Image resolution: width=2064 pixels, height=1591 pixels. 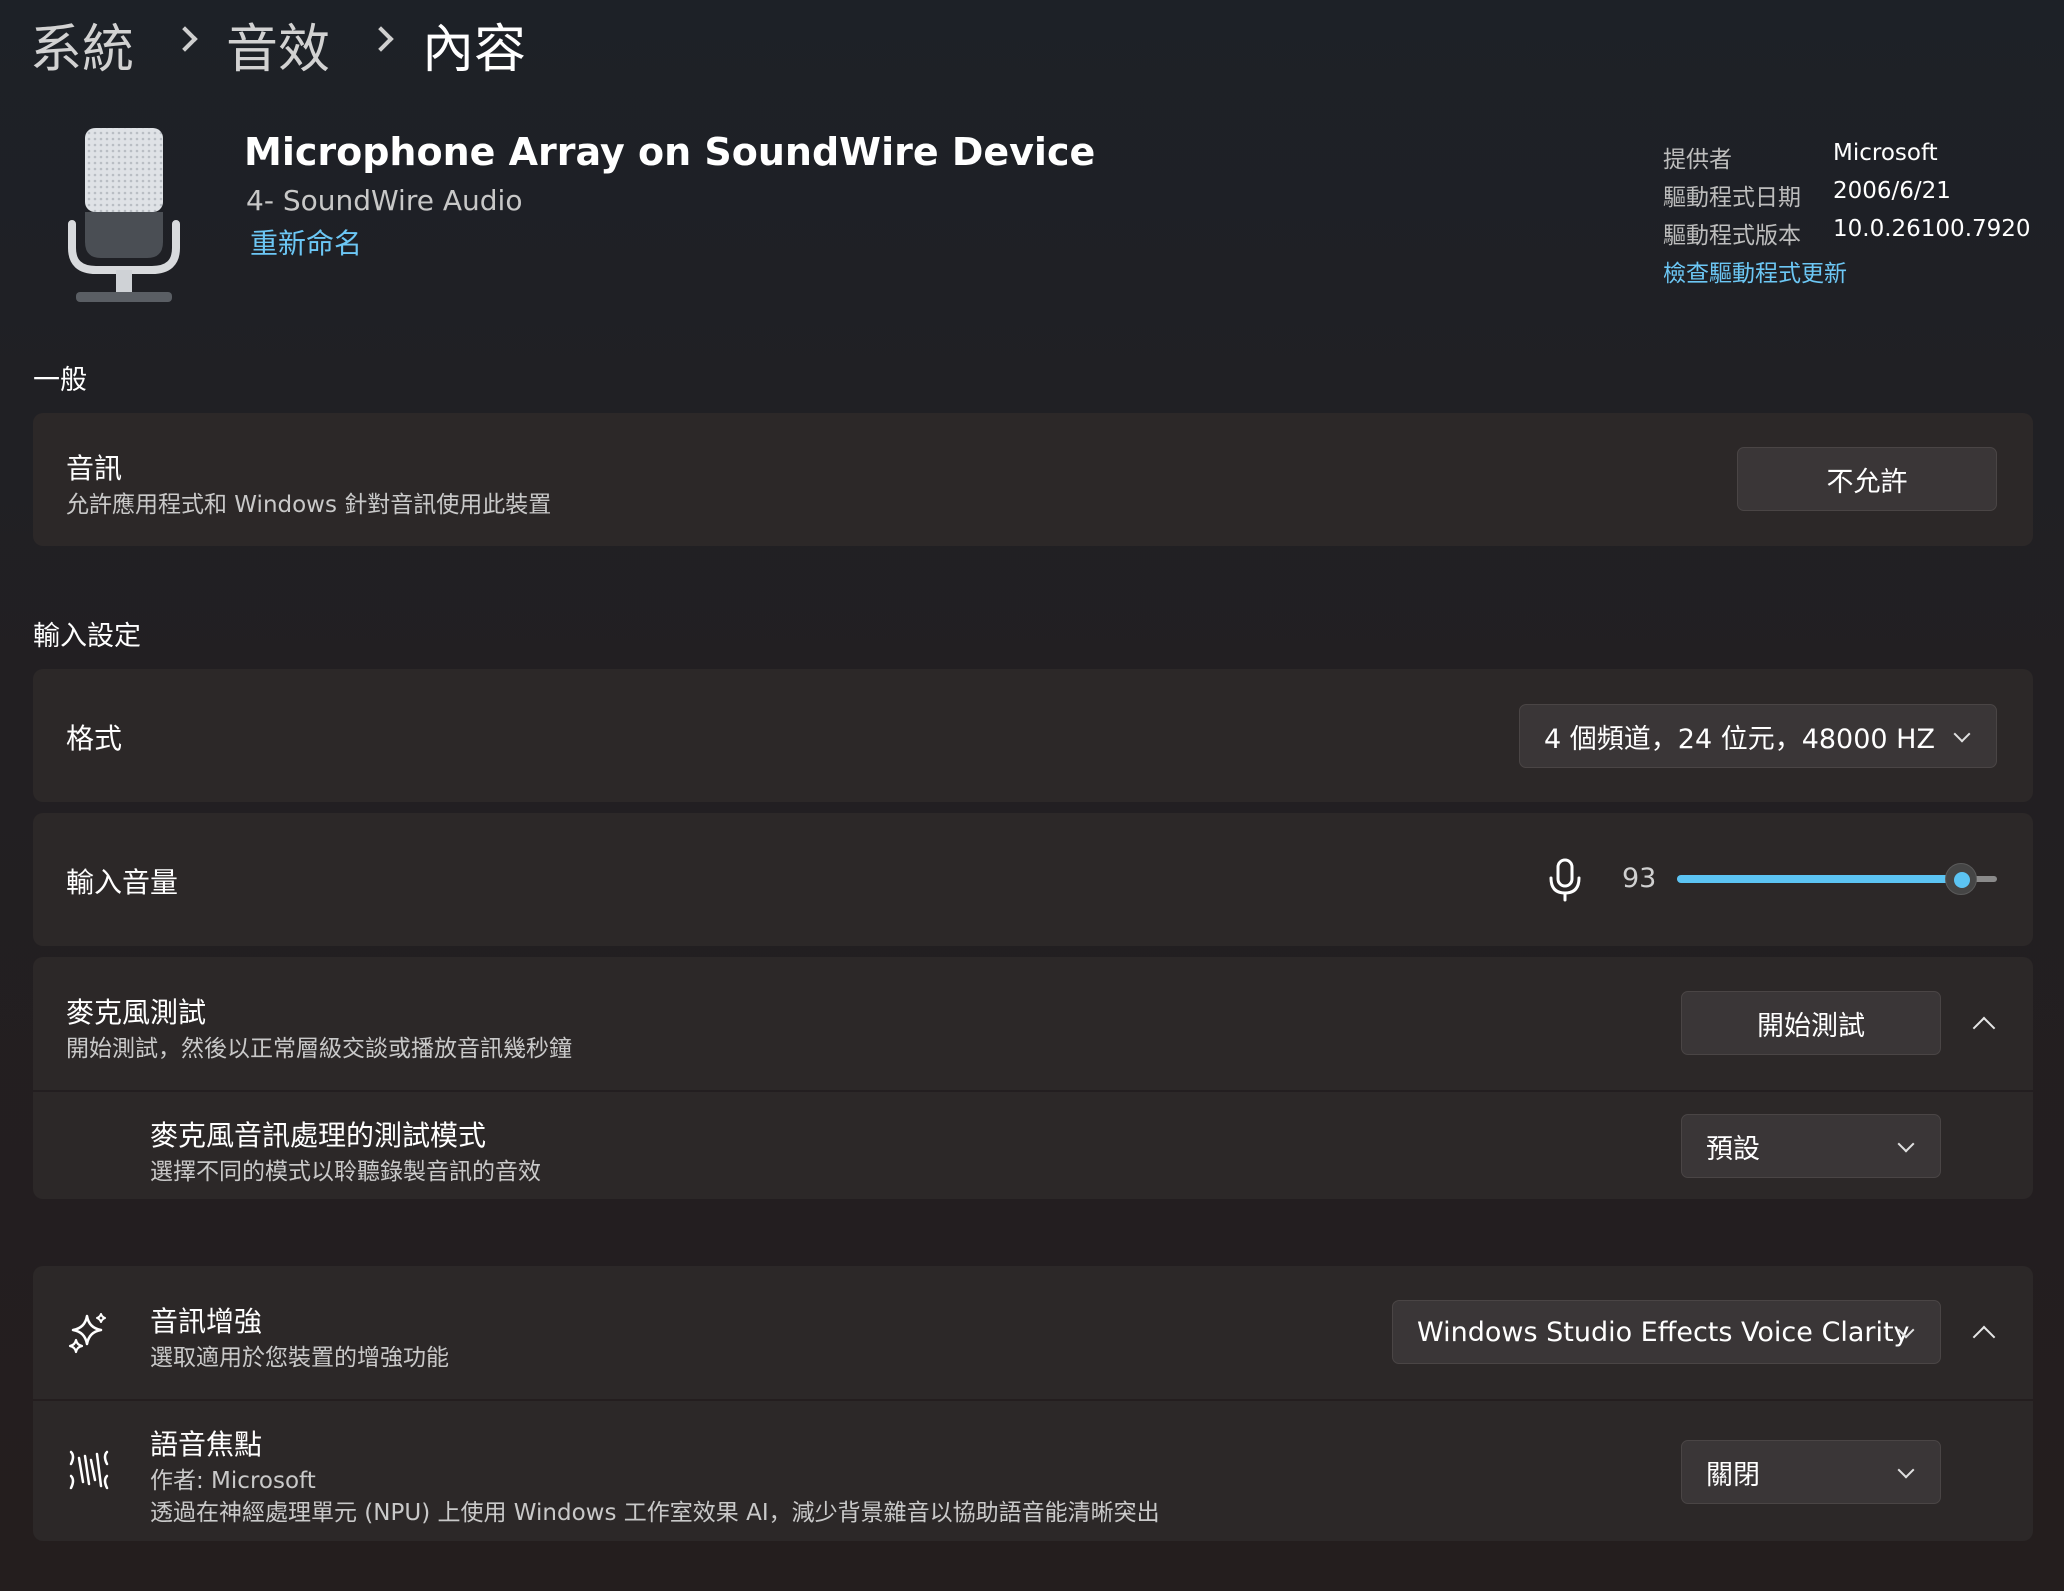 What do you see at coordinates (122, 882) in the screenshot?
I see `input-volume-label: 輸入音量` at bounding box center [122, 882].